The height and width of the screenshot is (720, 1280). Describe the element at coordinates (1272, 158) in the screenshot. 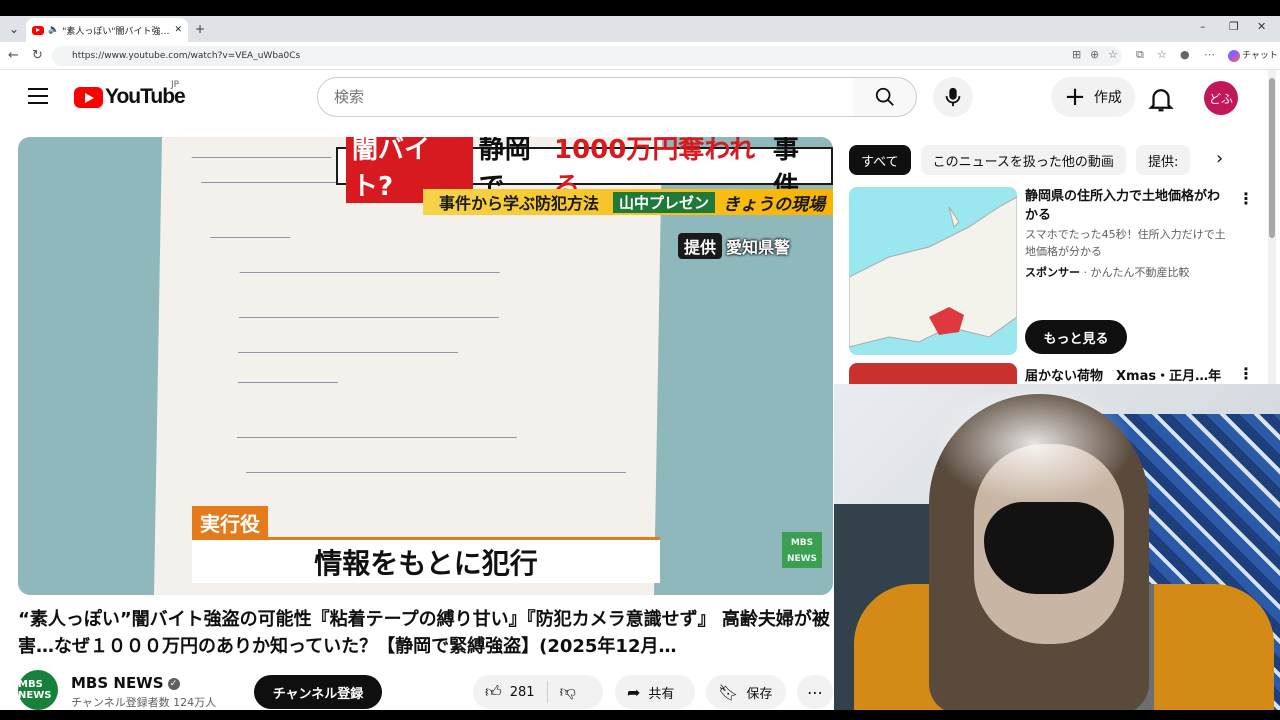

I see `scrollbar-thumb` at that location.